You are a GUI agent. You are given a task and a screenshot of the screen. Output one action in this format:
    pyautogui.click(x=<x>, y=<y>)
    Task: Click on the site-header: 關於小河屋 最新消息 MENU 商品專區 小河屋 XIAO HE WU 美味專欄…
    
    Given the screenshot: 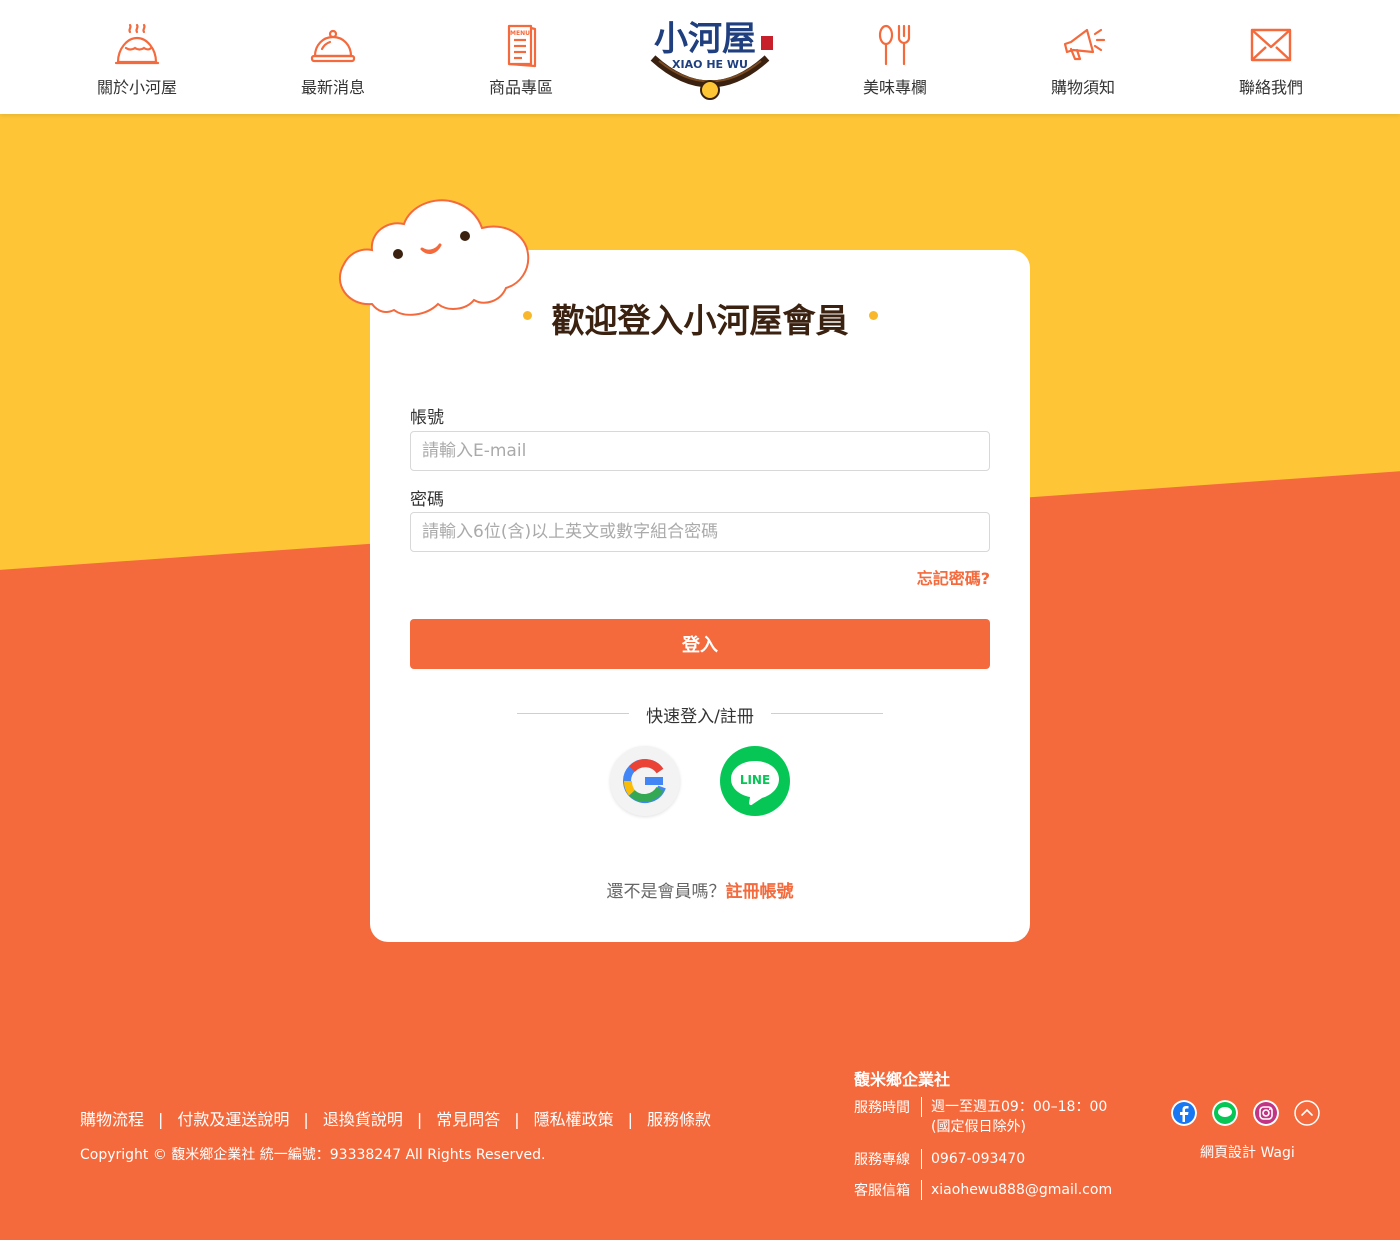 What is the action you would take?
    pyautogui.click(x=700, y=57)
    